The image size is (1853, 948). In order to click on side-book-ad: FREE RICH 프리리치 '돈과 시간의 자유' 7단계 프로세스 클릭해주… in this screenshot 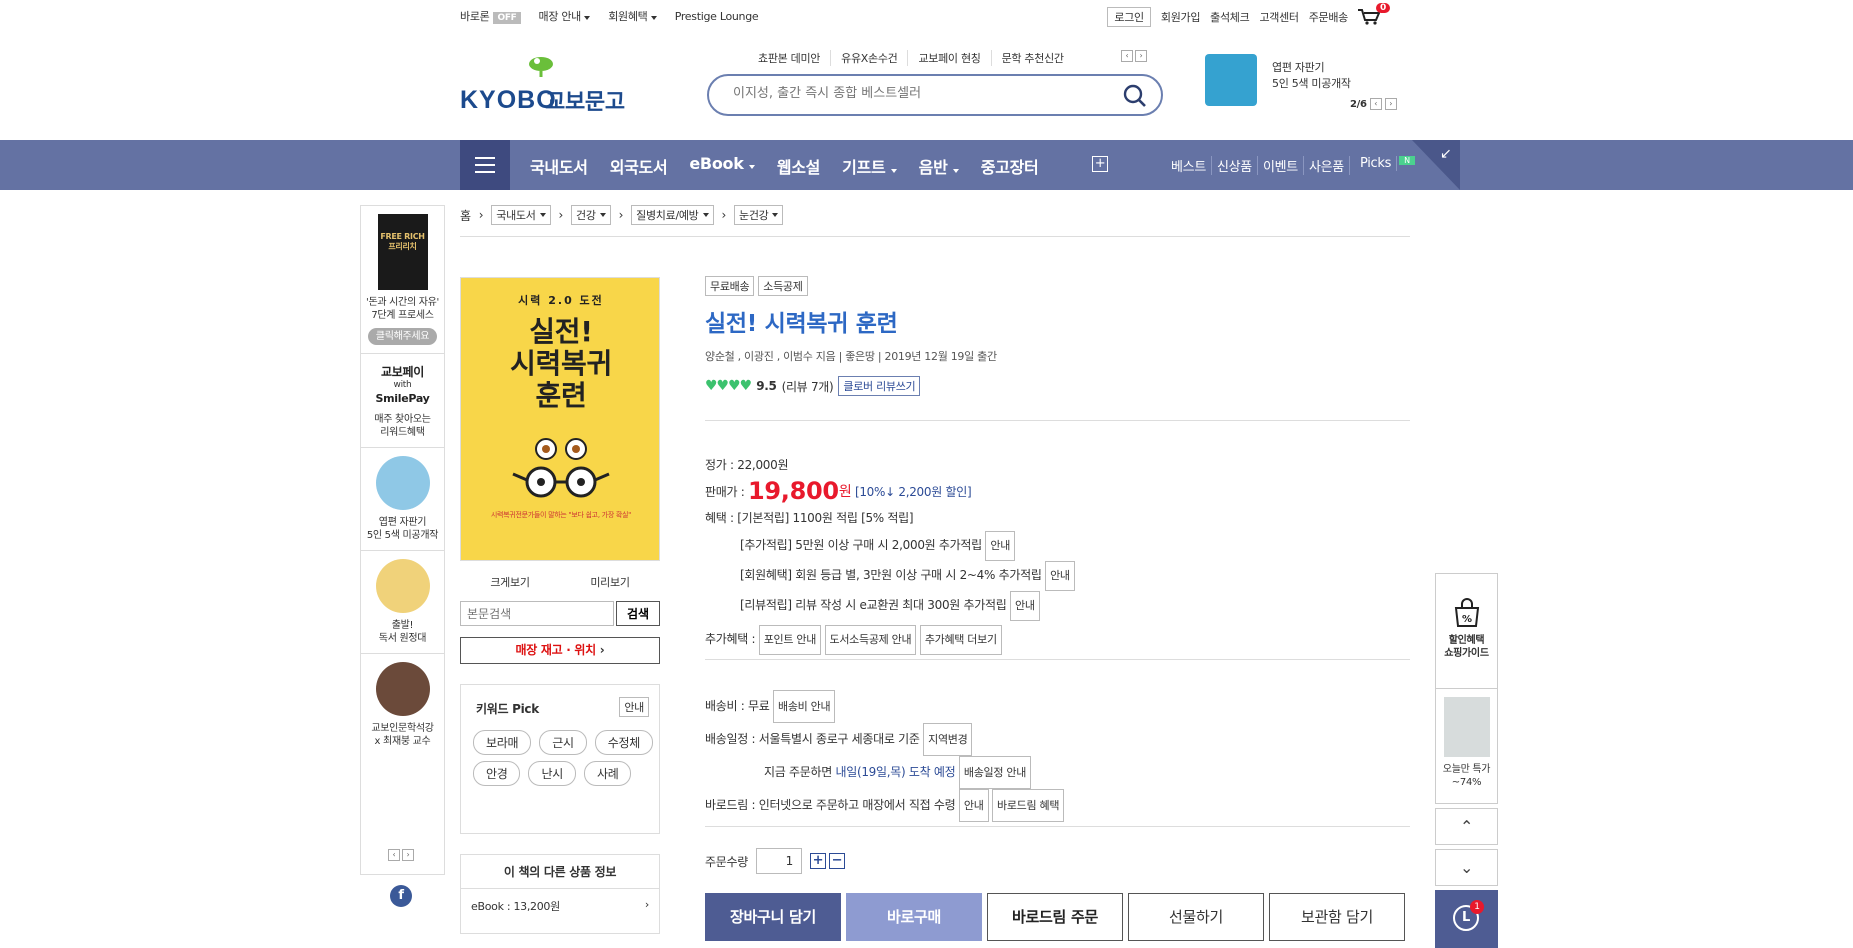, I will do `click(402, 280)`.